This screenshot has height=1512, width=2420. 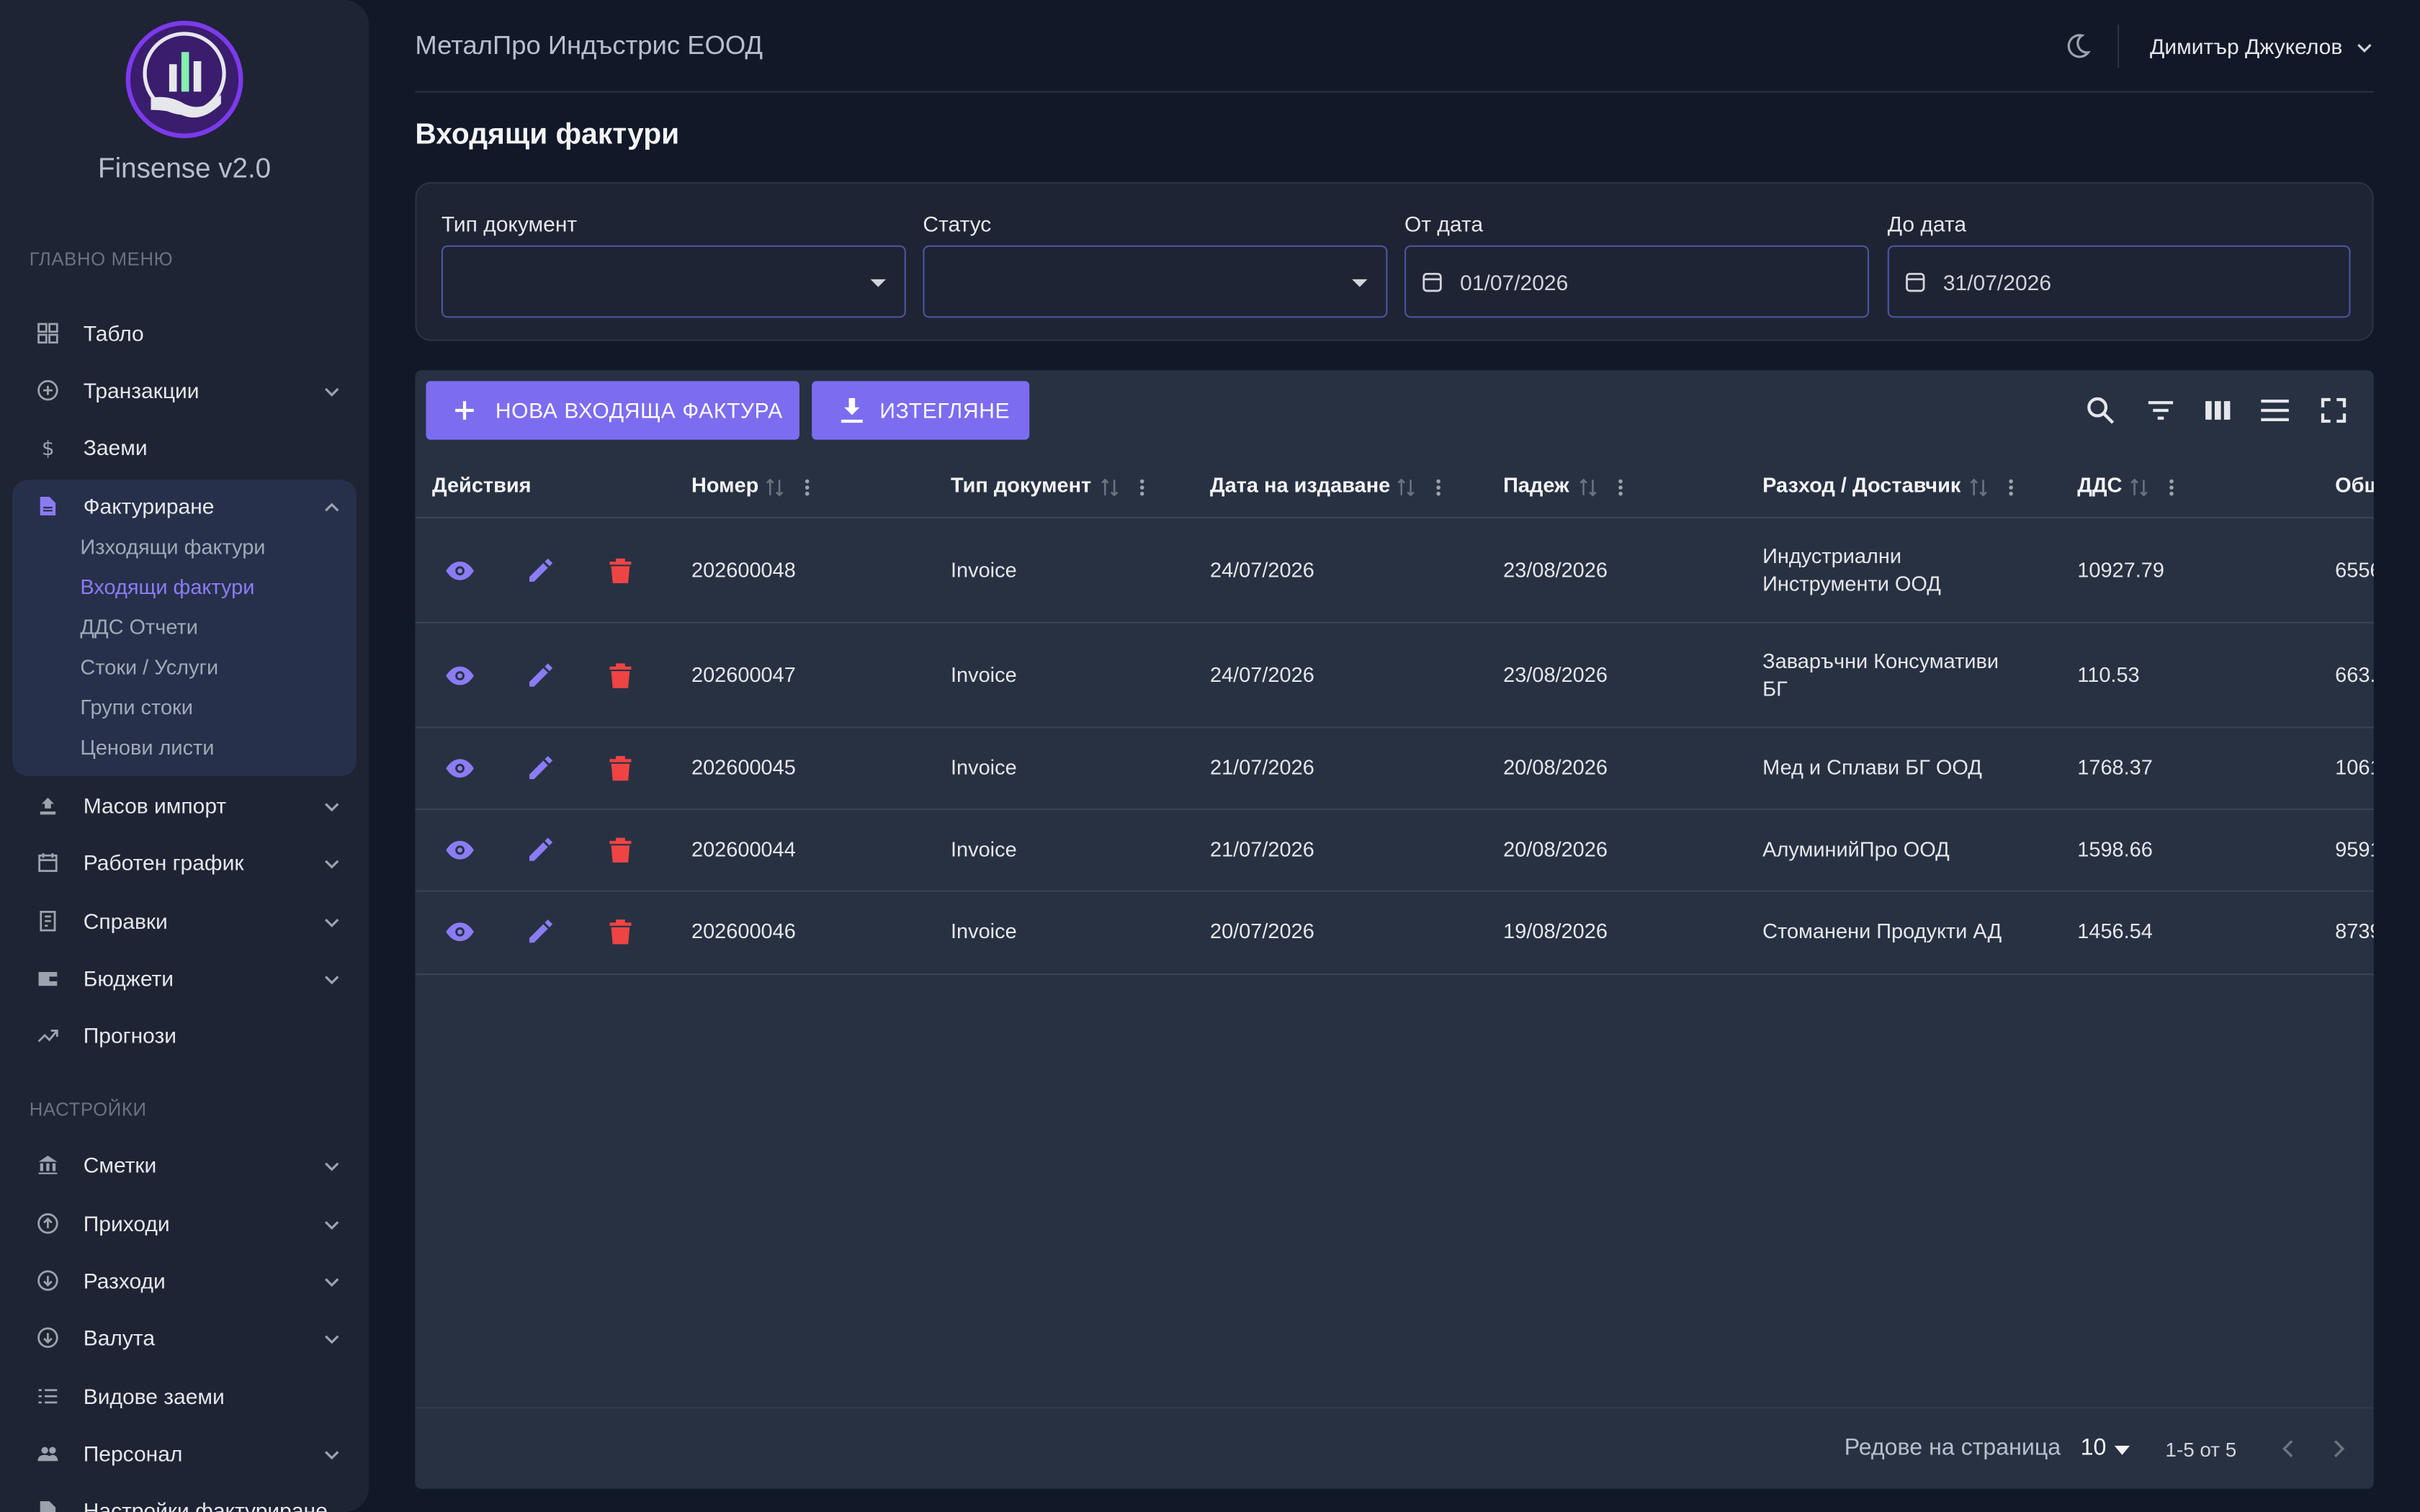 What do you see at coordinates (2161, 410) in the screenshot?
I see `filter-icon` at bounding box center [2161, 410].